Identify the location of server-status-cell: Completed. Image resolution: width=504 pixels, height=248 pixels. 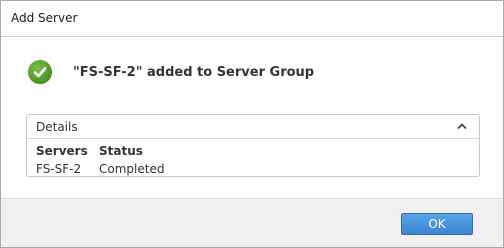
(132, 169).